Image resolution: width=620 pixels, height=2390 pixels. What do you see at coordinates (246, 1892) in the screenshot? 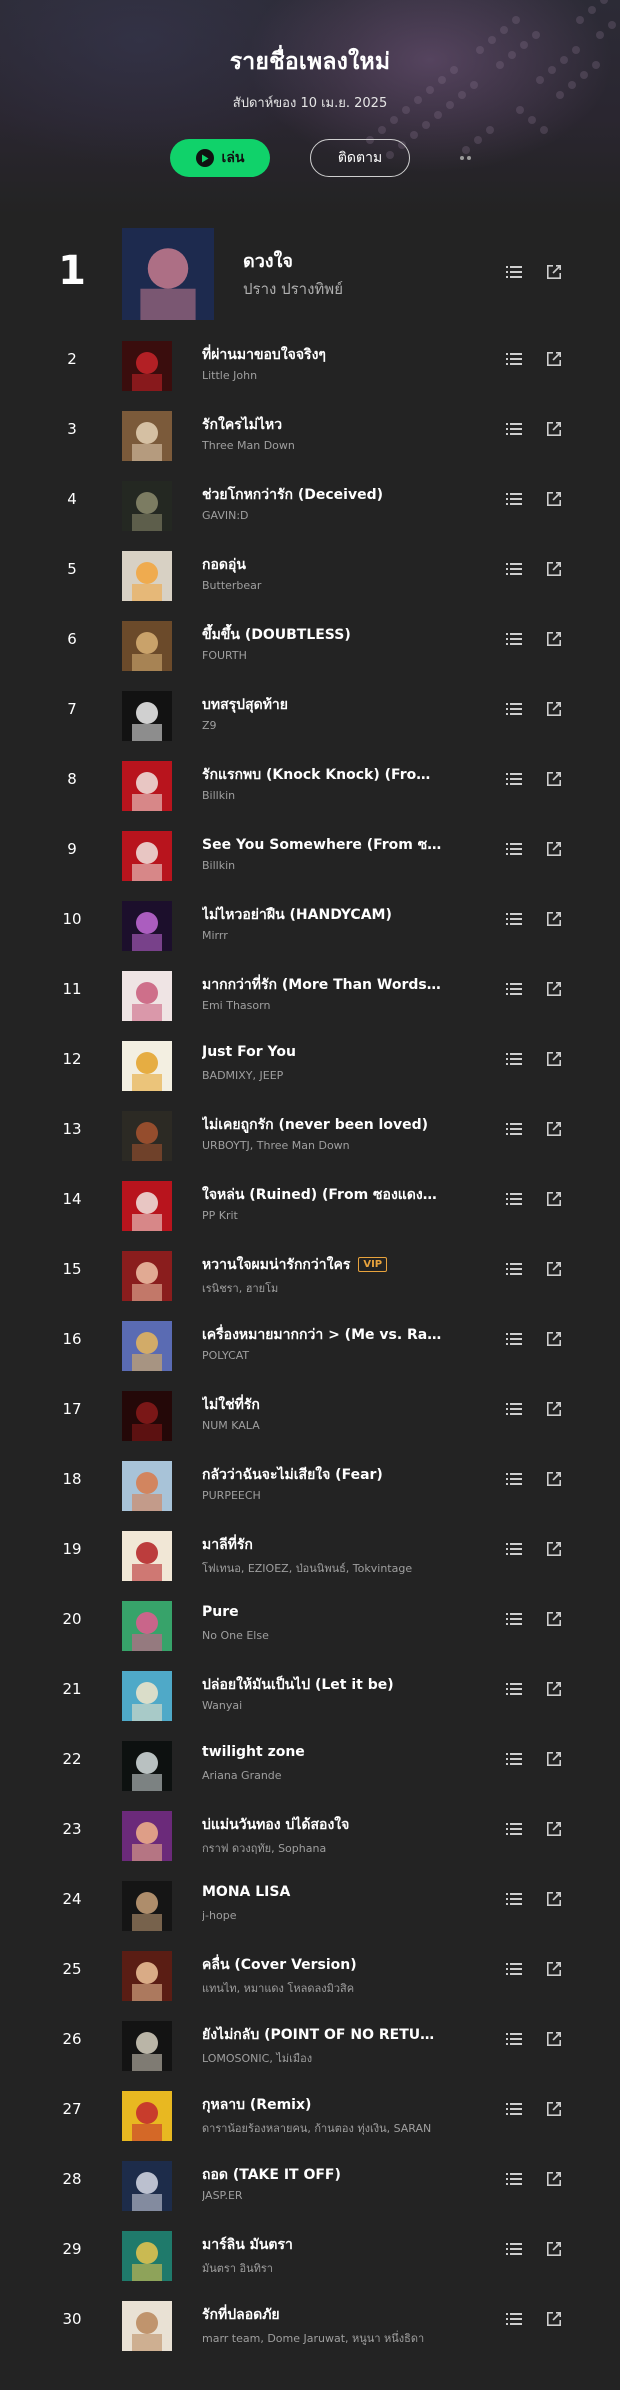
I see `track-title: MONA LISA` at bounding box center [246, 1892].